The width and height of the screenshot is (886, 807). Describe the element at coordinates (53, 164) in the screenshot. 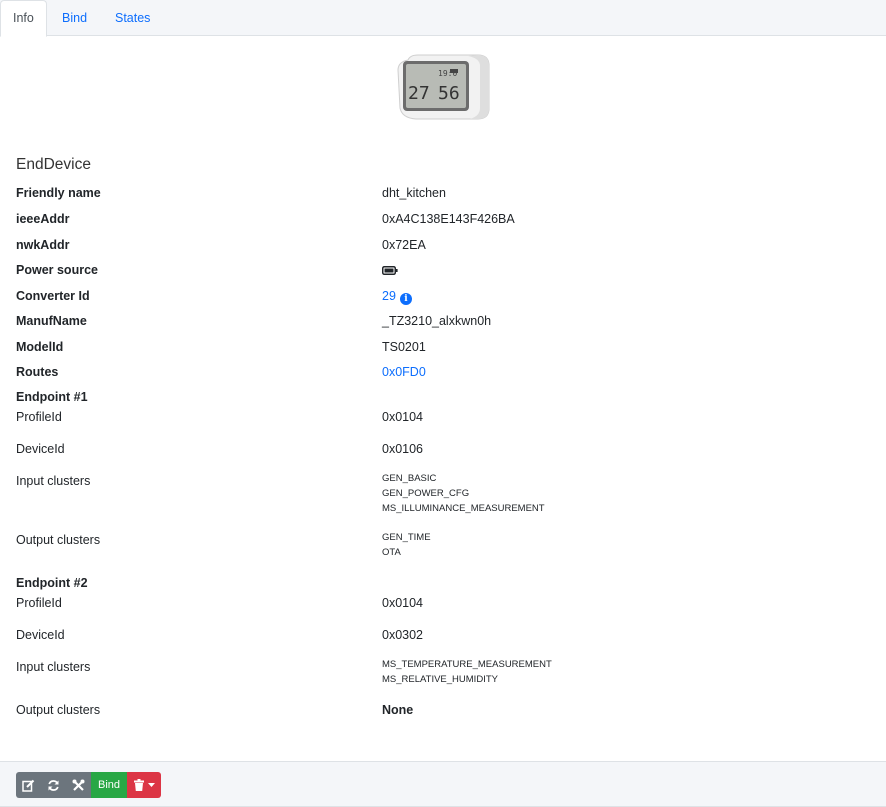

I see `device-type-heading: EndDevice` at that location.